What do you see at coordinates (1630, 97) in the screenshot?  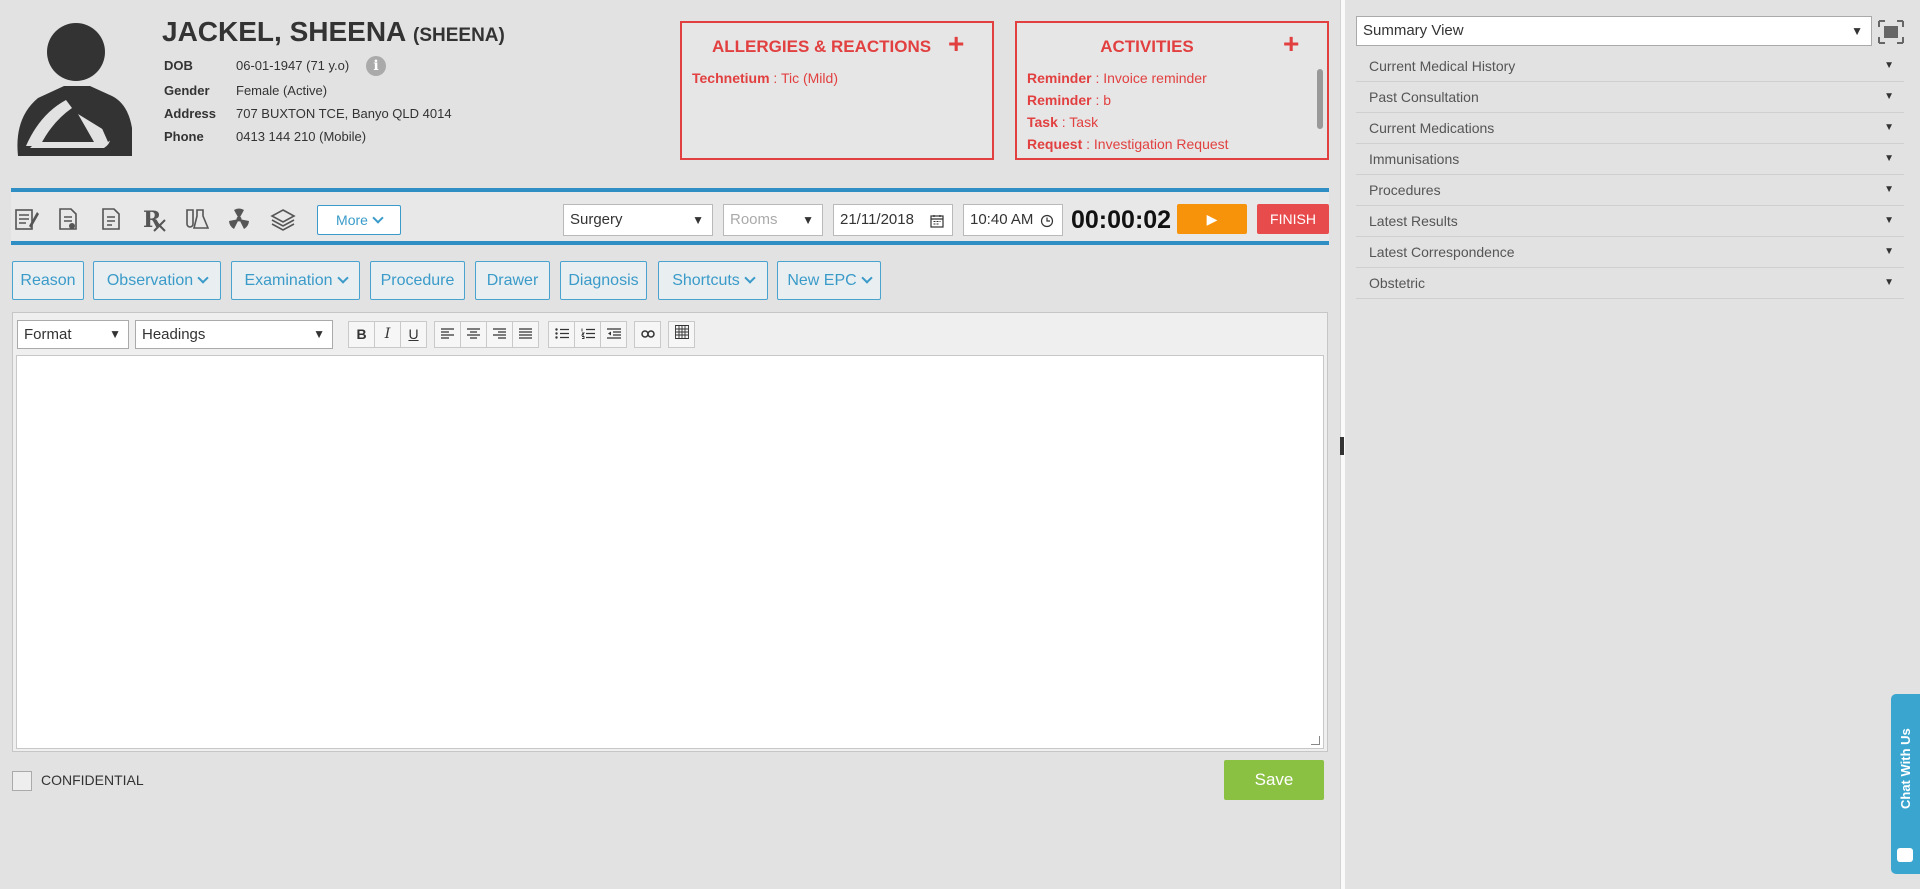 I see `sidebar-item-past-consultation: Past Consultation ▼` at bounding box center [1630, 97].